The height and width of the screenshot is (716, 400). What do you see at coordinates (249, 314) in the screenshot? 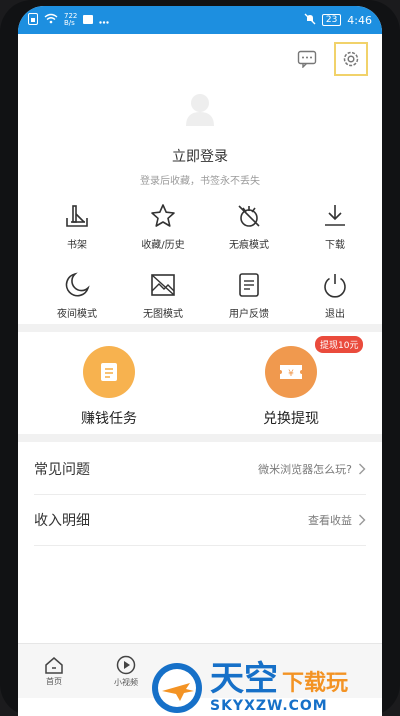
I see `grid-label: 用户反馈` at bounding box center [249, 314].